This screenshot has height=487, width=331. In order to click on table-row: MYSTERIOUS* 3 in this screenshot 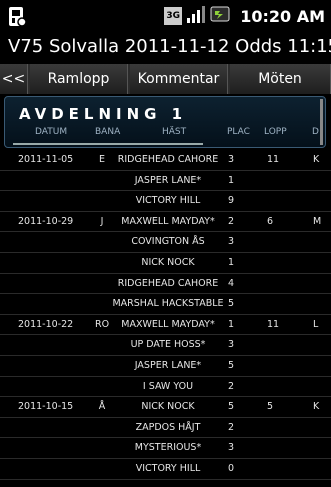, I will do `click(165, 448)`.